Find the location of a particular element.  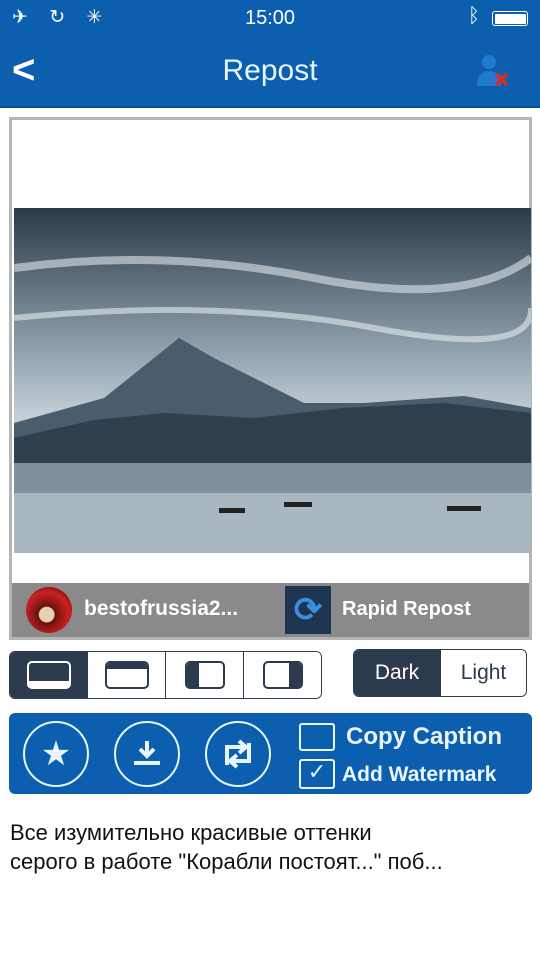

bluetooth-icon: ᛒ is located at coordinates (474, 16).